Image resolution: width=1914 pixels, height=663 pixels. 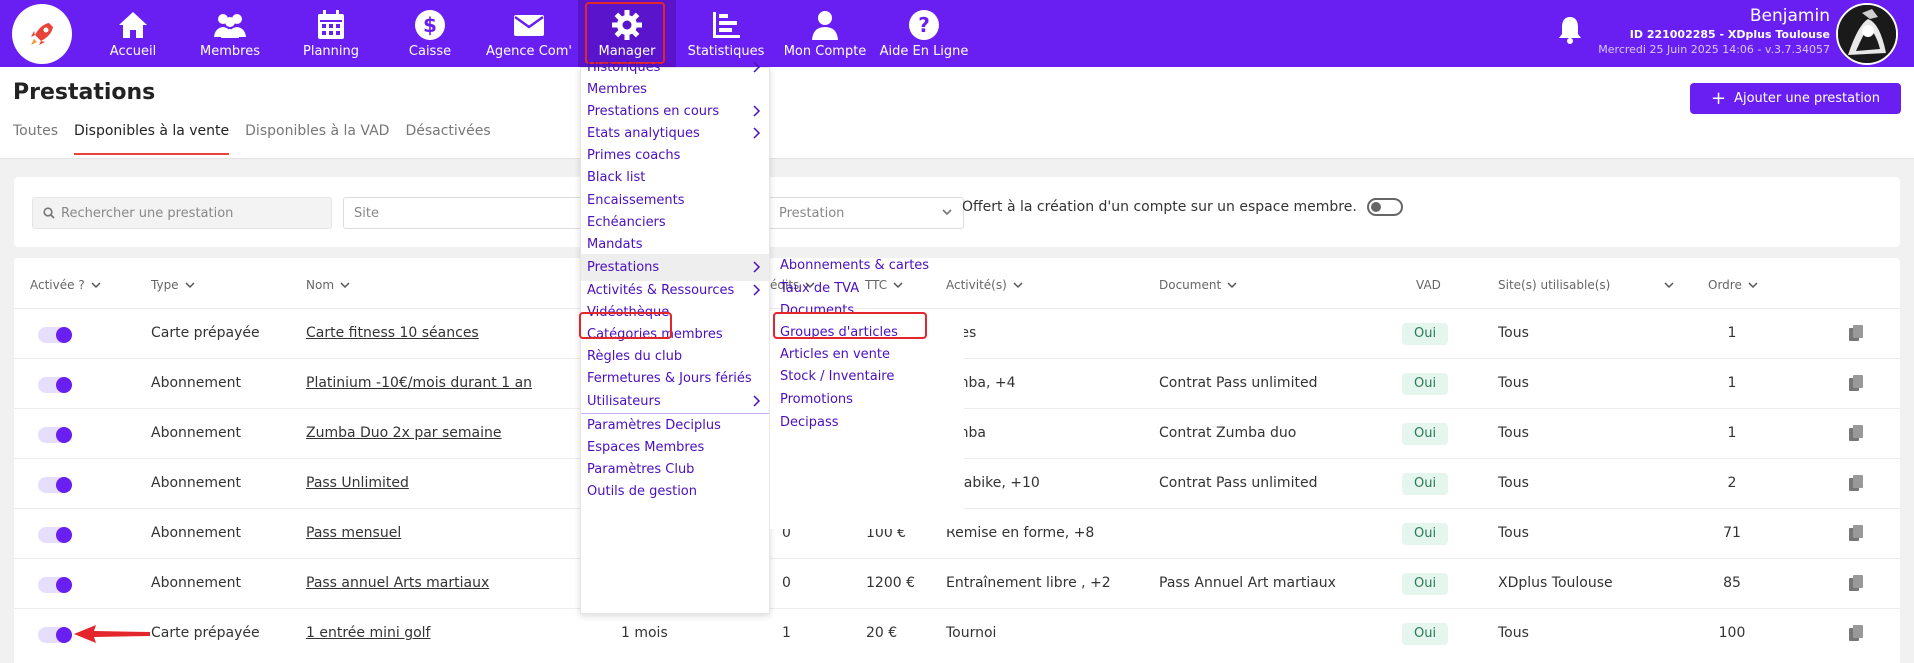 I want to click on header-ttc-label: TTC, so click(x=876, y=285).